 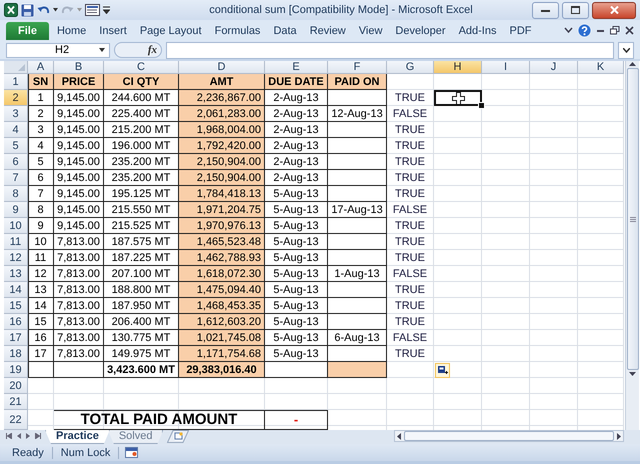 I want to click on column-header: D, so click(x=222, y=67).